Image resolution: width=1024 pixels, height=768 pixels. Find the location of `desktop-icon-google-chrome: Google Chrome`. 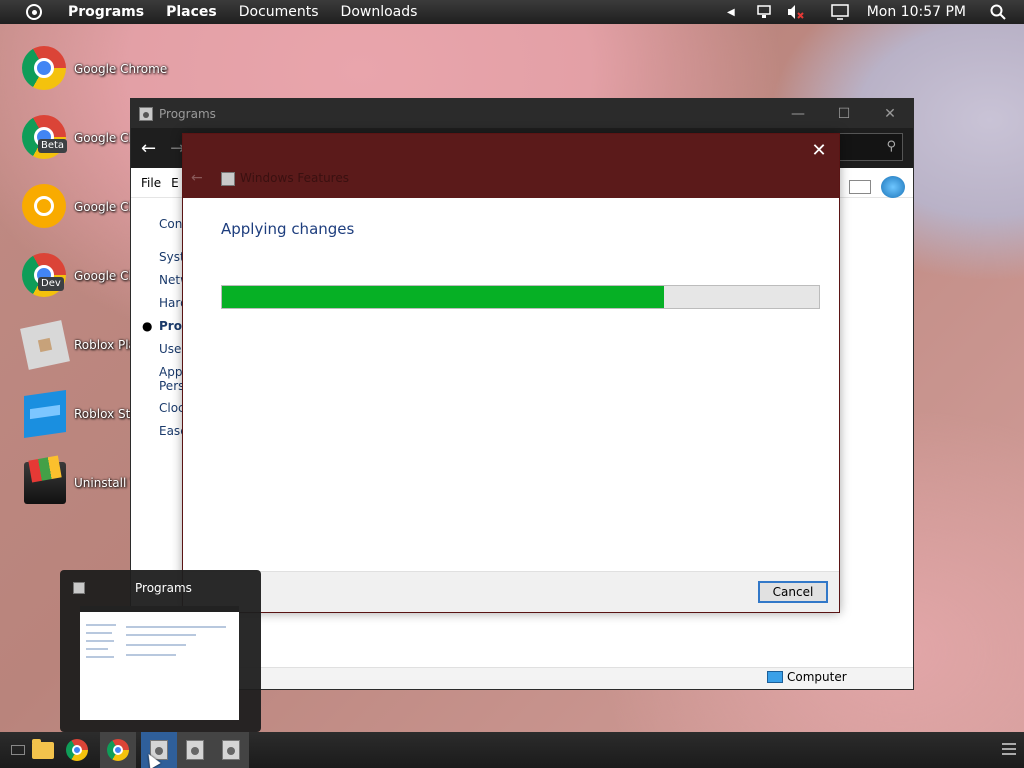

desktop-icon-google-chrome: Google Chrome is located at coordinates (112, 69).